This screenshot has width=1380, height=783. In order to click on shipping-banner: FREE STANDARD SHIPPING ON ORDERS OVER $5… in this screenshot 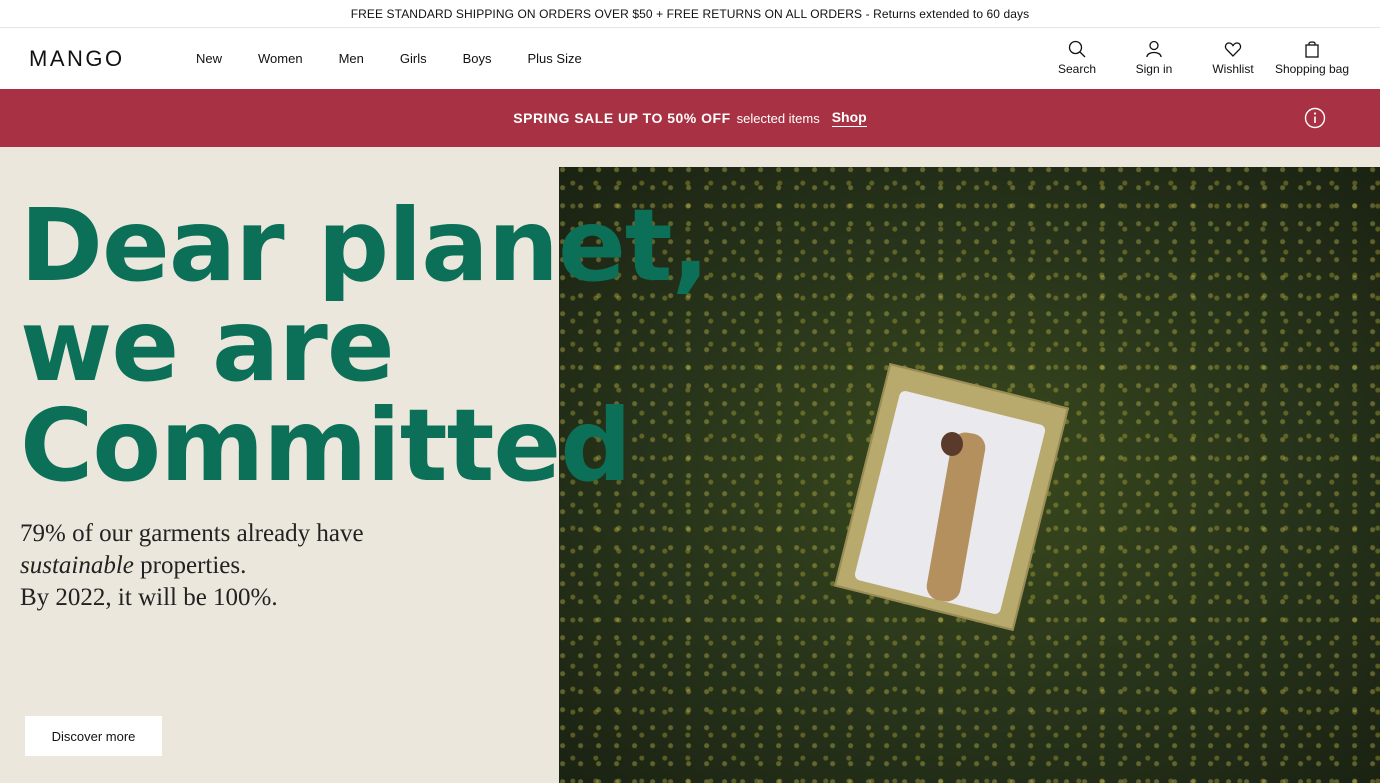, I will do `click(690, 14)`.